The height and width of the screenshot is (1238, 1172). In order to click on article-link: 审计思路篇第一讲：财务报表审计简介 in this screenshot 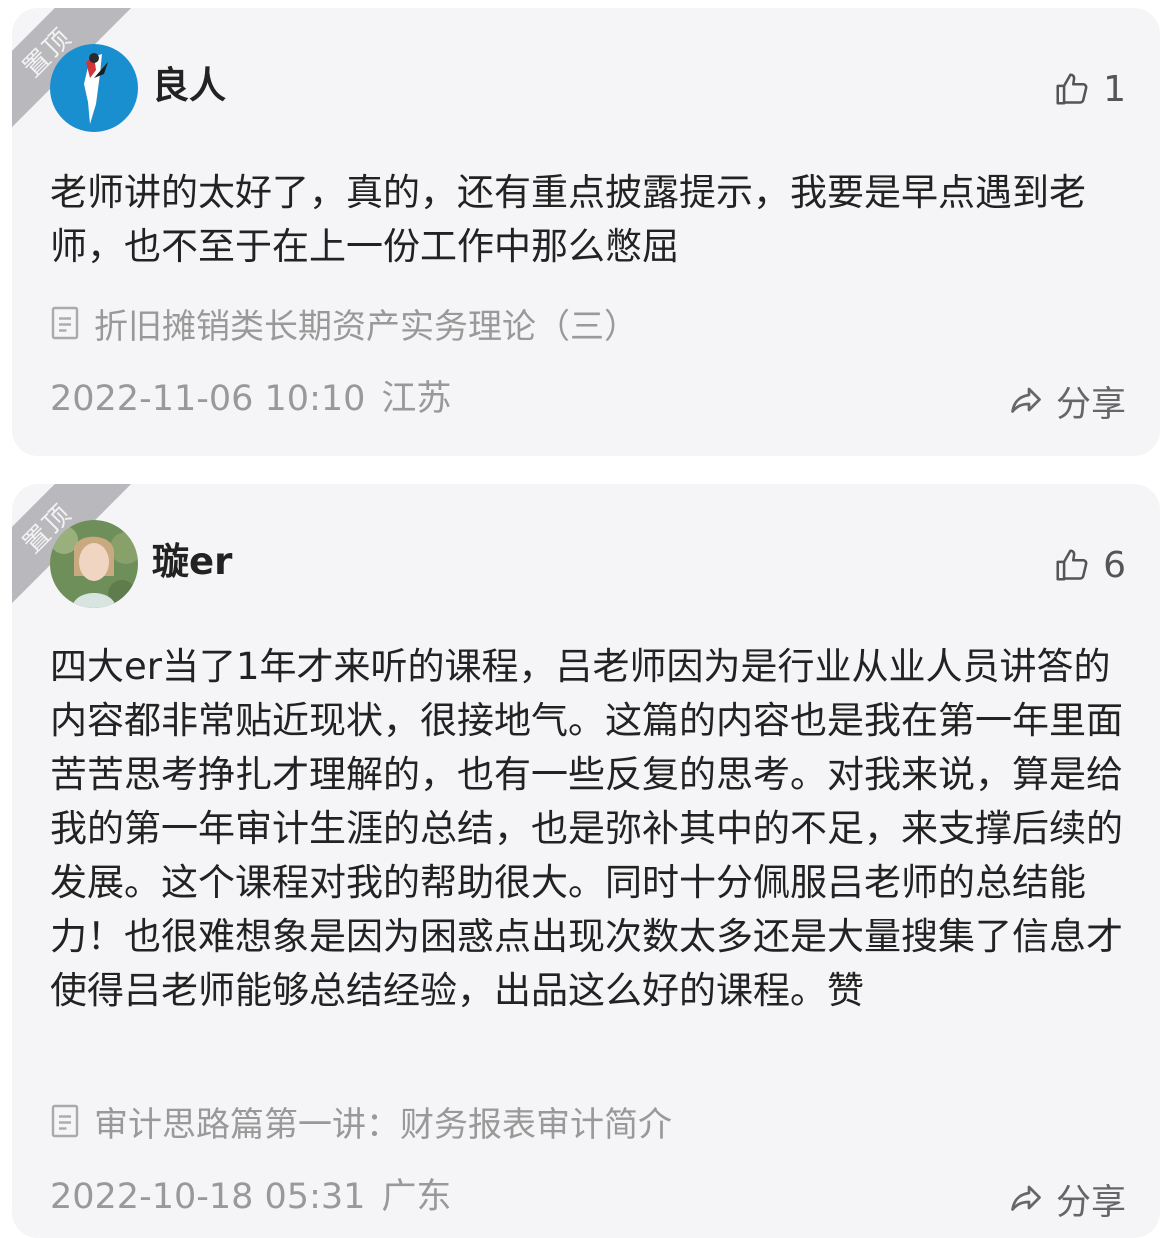, I will do `click(361, 1121)`.